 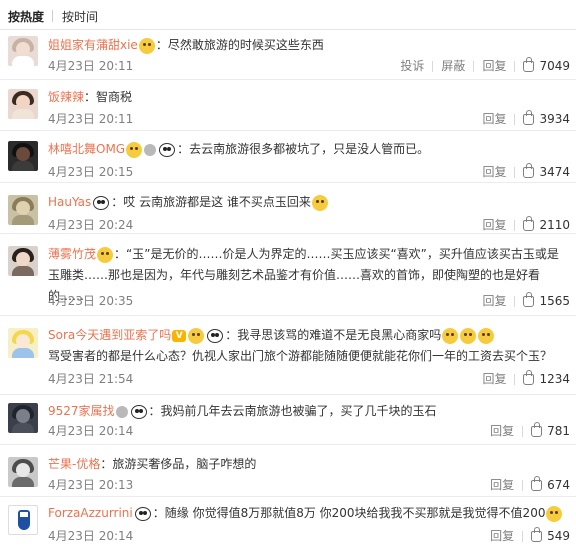 I want to click on sort-divider, so click(x=52, y=16).